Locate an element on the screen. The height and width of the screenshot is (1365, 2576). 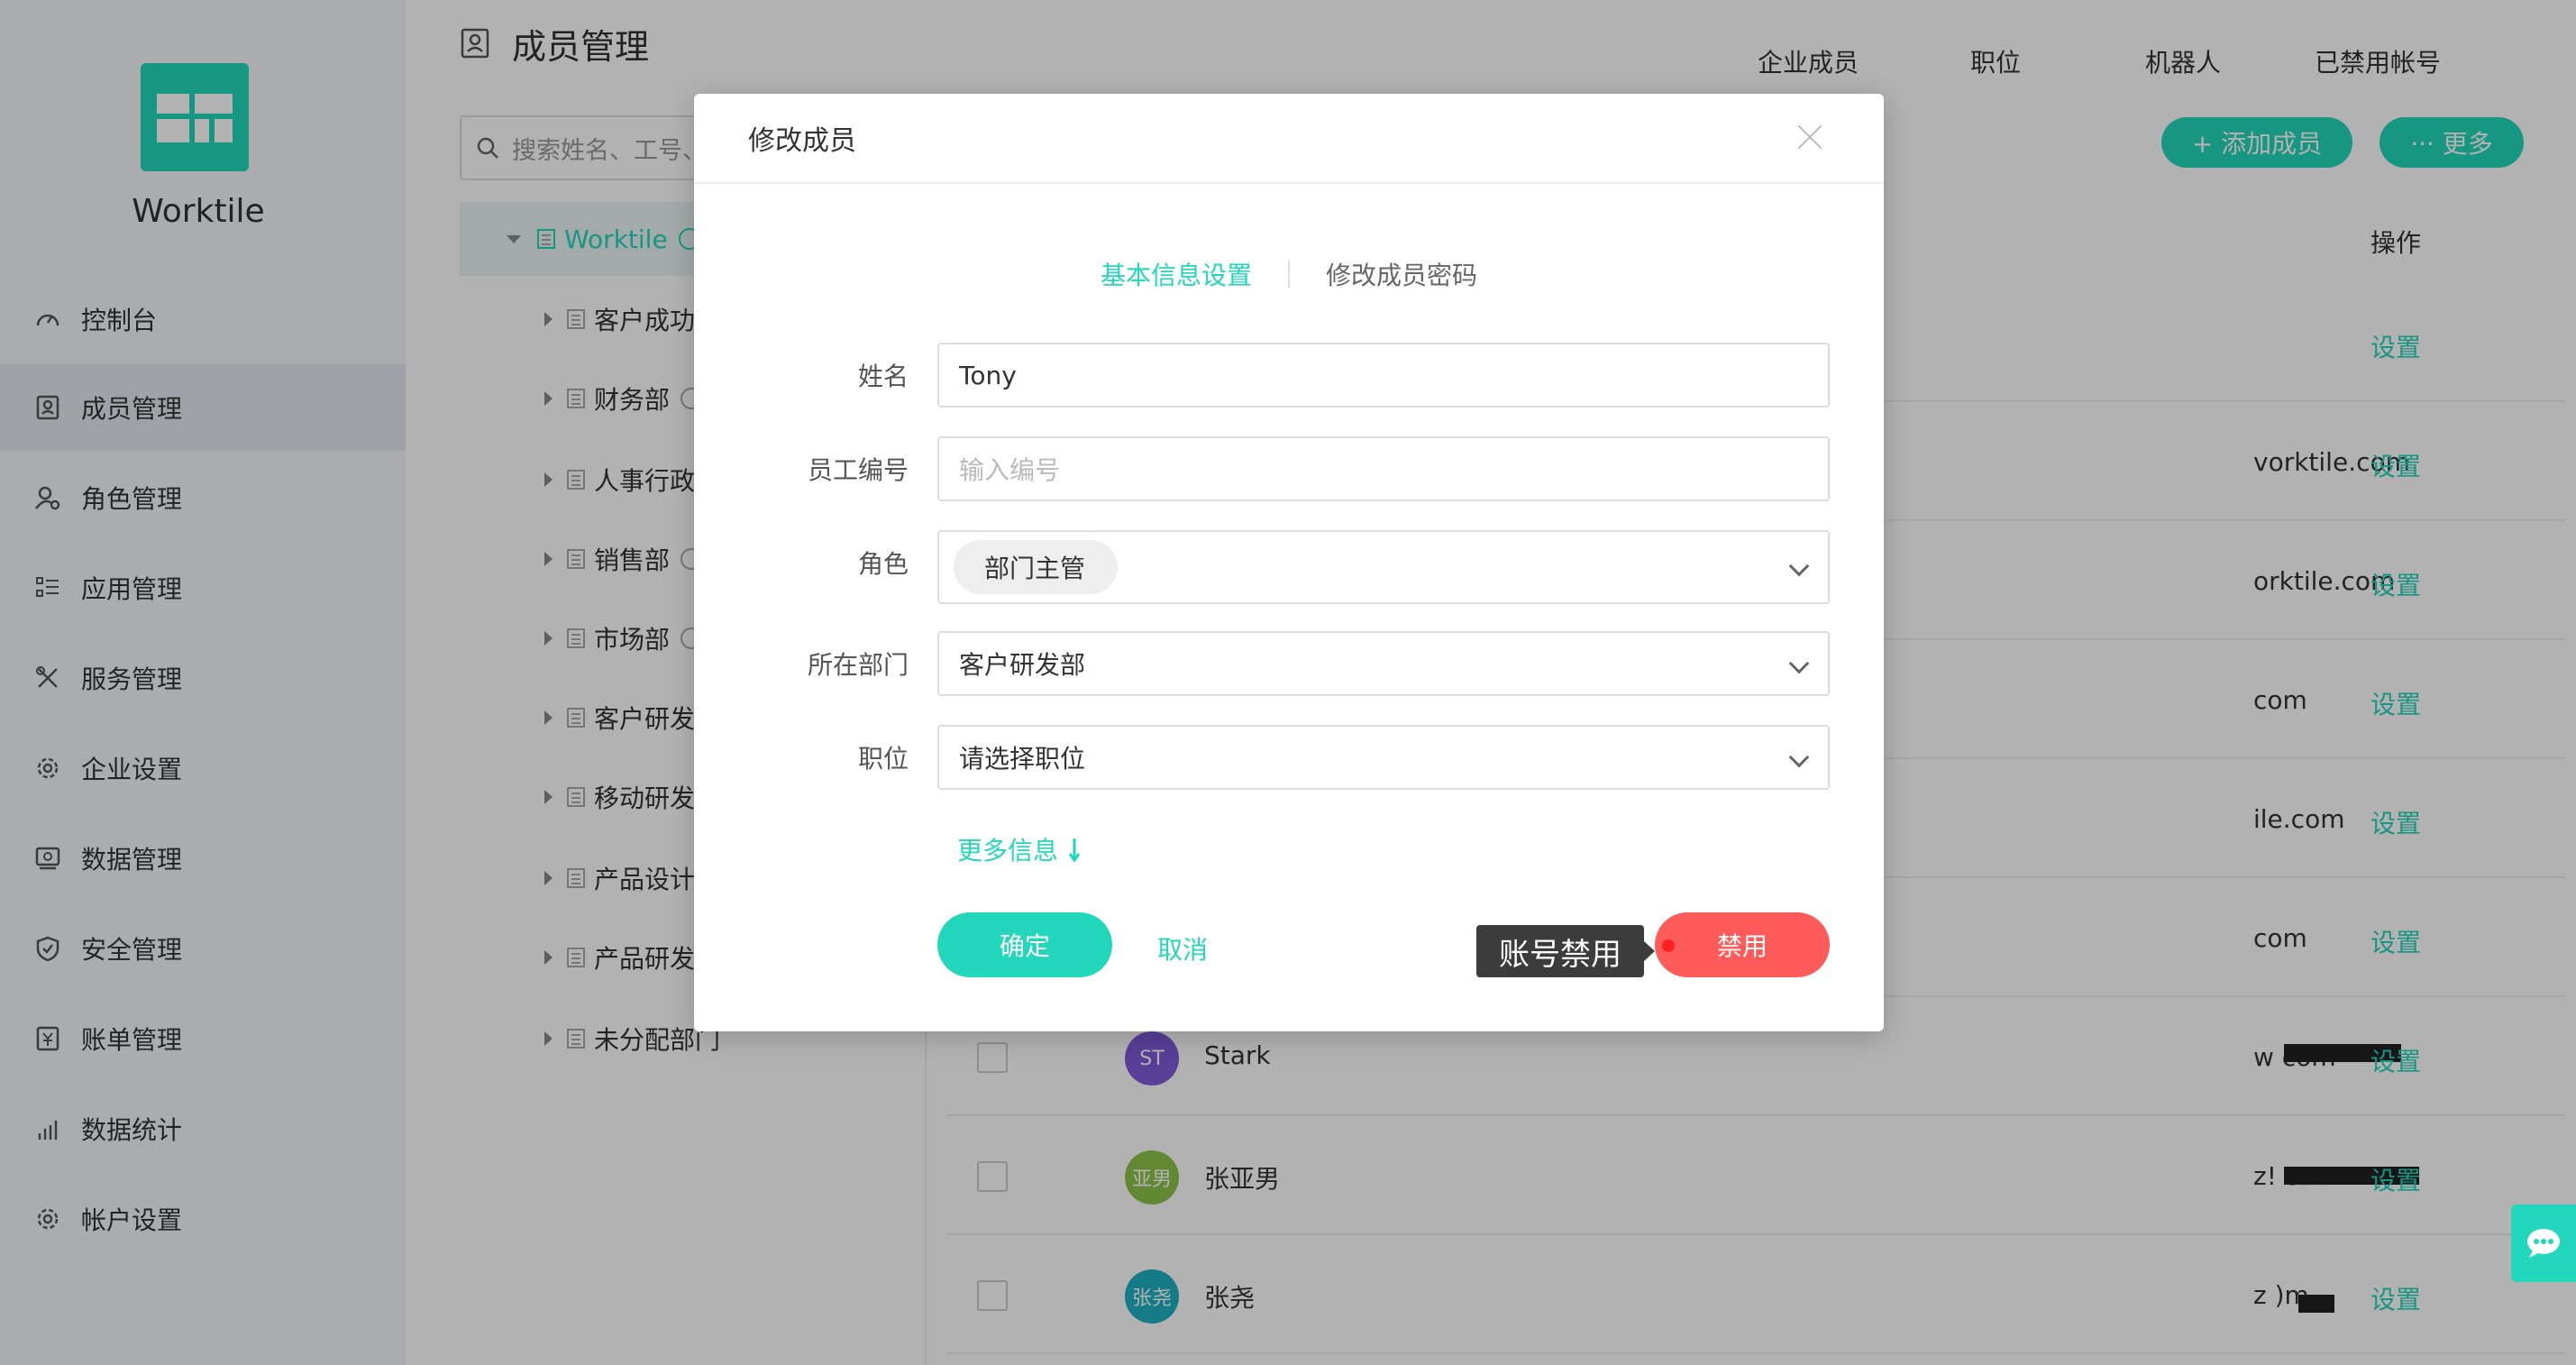
department-select: 客户研发部 is located at coordinates (1383, 664).